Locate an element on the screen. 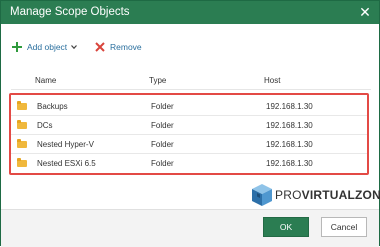 The width and height of the screenshot is (380, 247). row-name: Nested Hyper-V is located at coordinates (65, 144).